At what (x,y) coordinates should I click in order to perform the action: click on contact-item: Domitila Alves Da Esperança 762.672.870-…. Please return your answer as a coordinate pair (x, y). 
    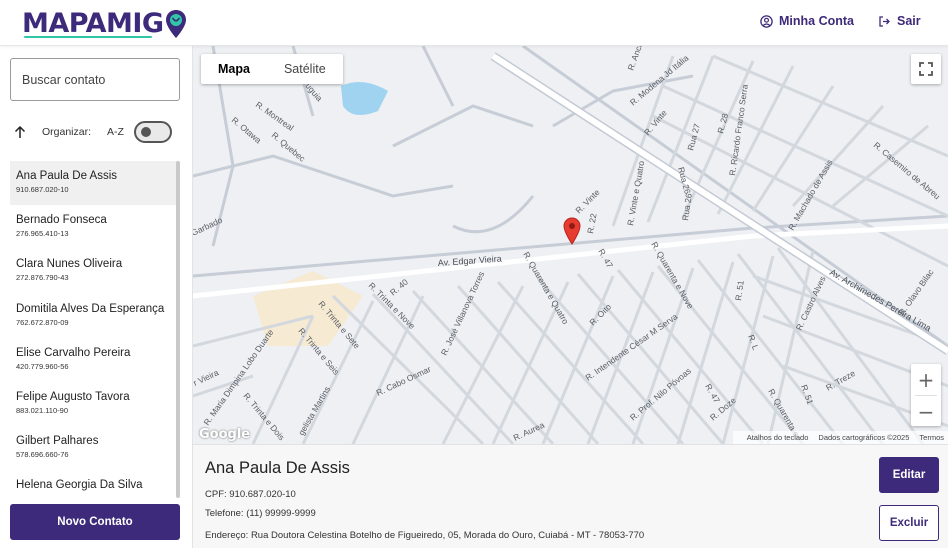
    Looking at the image, I should click on (94, 316).